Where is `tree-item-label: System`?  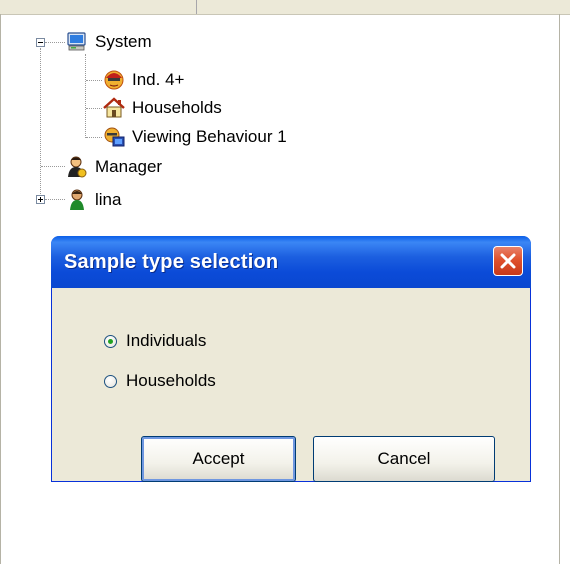
tree-item-label: System is located at coordinates (123, 41).